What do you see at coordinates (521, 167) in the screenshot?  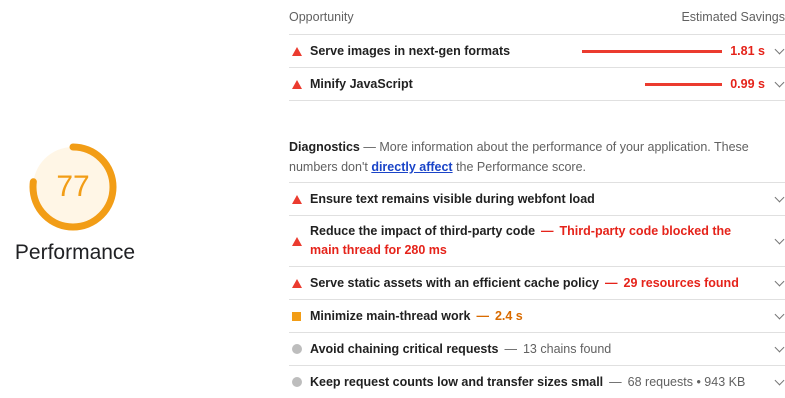 I see `diagnostics-text-end: the Performance score.` at bounding box center [521, 167].